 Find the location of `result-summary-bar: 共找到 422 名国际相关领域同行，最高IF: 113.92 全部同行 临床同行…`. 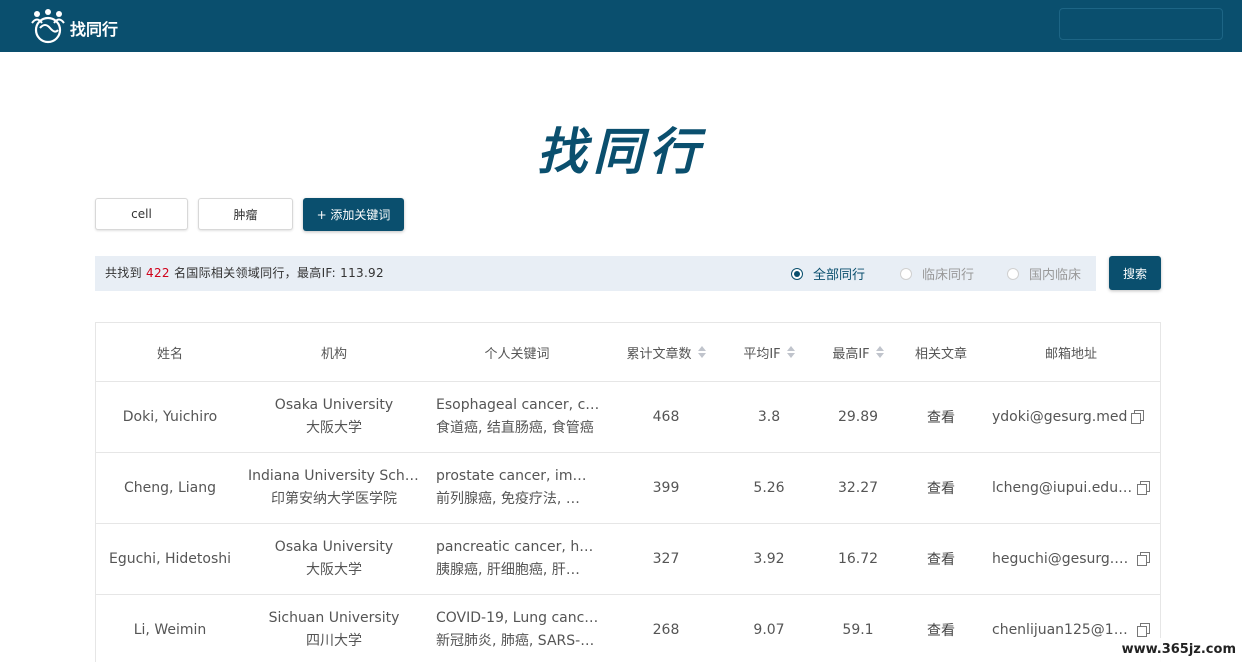

result-summary-bar: 共找到 422 名国际相关领域同行，最高IF: 113.92 全部同行 临床同行… is located at coordinates (595, 273).